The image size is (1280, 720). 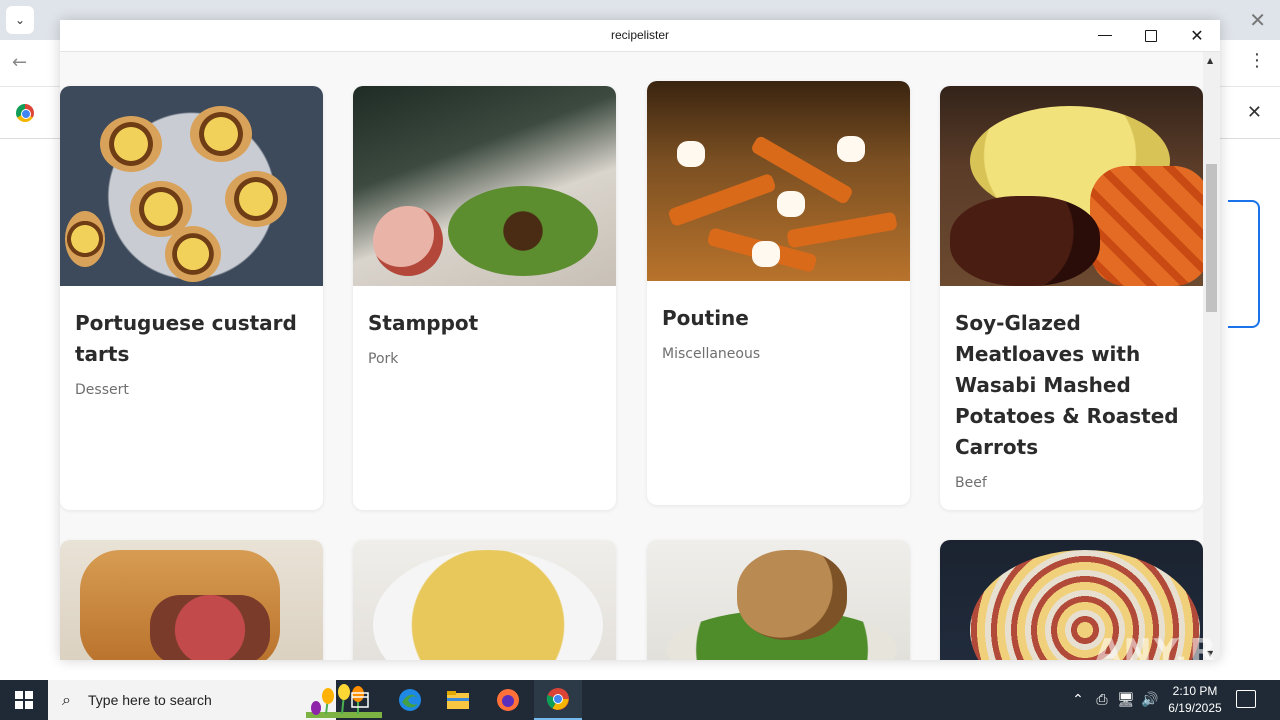 I want to click on scrollbar-thumb, so click(x=1211, y=238).